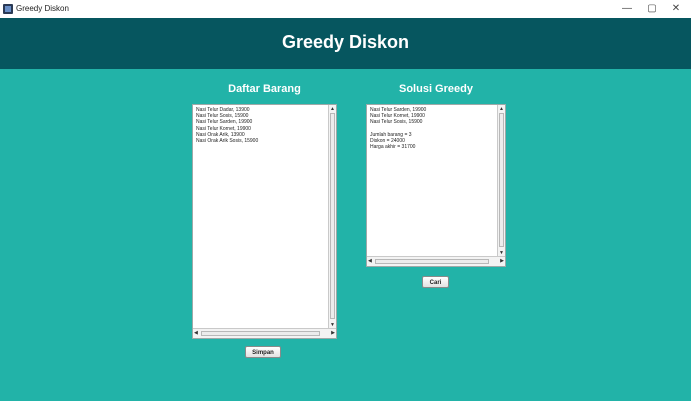 The image size is (691, 401). I want to click on simpan-button: Simpan, so click(263, 352).